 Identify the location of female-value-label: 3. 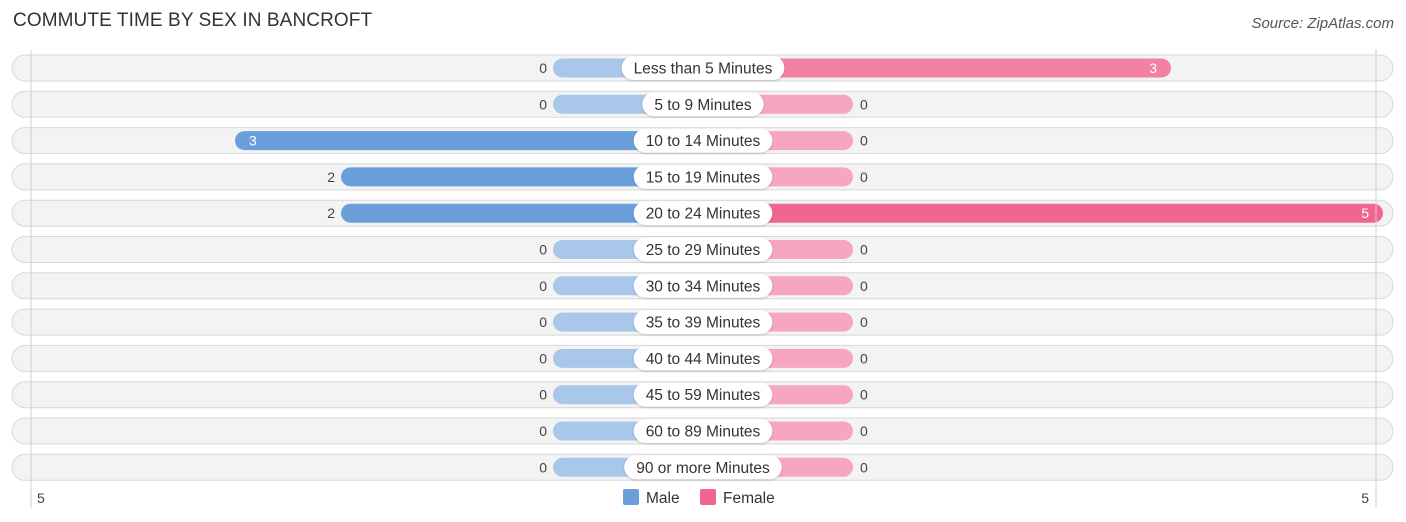
(1153, 68).